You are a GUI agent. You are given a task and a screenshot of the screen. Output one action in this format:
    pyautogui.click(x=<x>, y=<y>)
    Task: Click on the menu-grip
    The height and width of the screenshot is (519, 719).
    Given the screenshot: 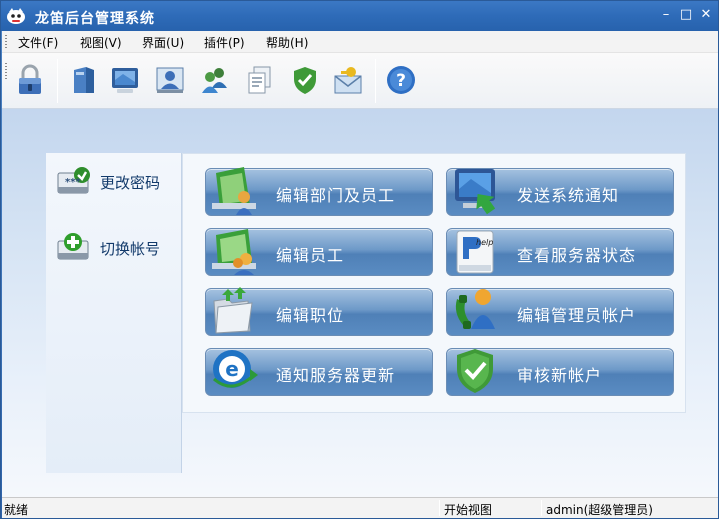 What is the action you would take?
    pyautogui.click(x=6, y=42)
    